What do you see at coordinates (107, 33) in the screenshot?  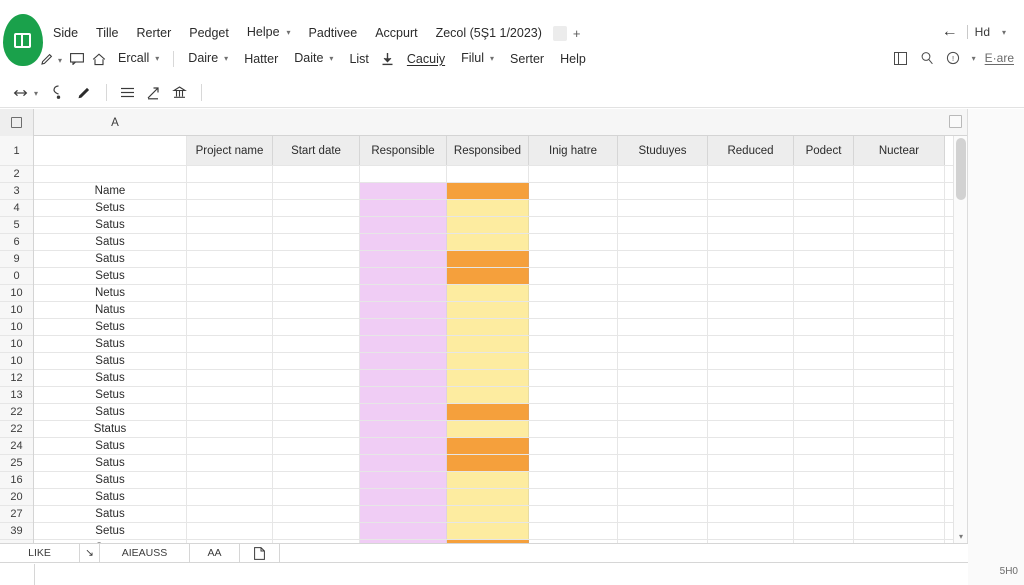 I see `menu-item-1: Tille` at bounding box center [107, 33].